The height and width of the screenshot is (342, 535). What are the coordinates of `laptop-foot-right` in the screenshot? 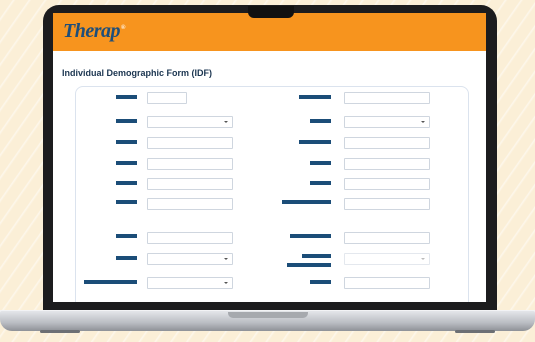 It's located at (475, 331).